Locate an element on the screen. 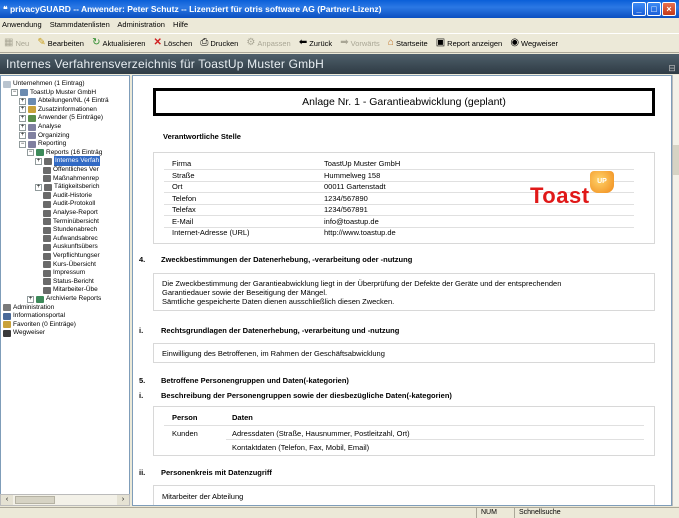 This screenshot has width=679, height=518. stelle-value: http://www.toastup.de is located at coordinates (360, 232).